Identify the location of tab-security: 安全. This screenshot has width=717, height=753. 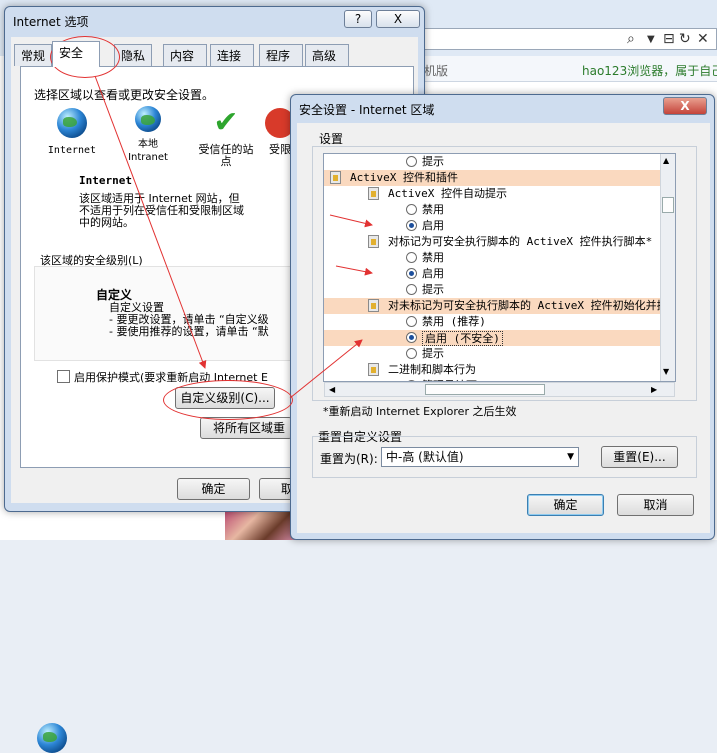
(76, 54).